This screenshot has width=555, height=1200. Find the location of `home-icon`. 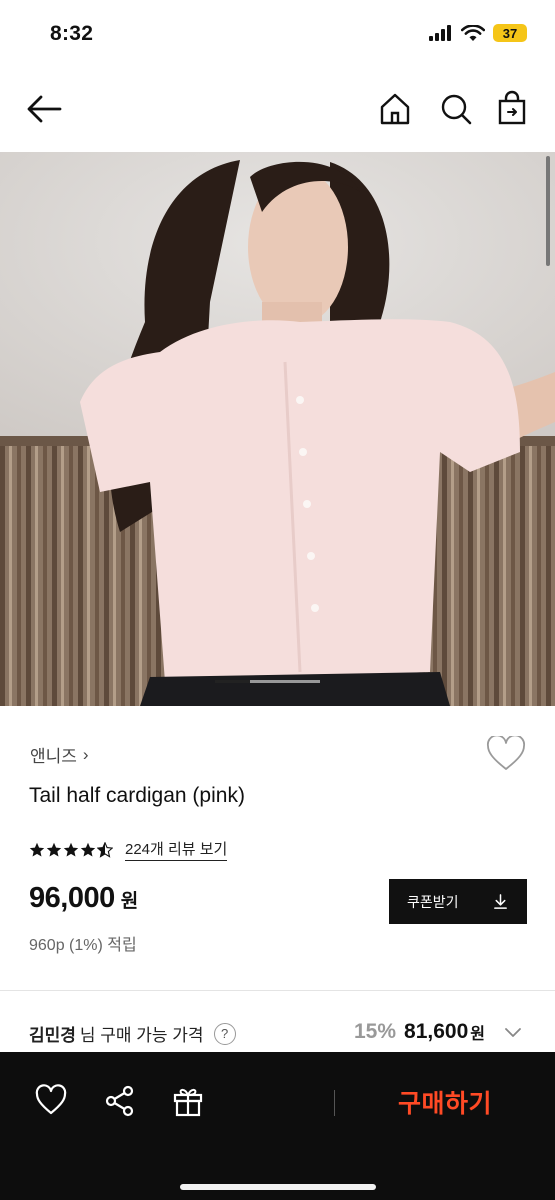

home-icon is located at coordinates (395, 109).